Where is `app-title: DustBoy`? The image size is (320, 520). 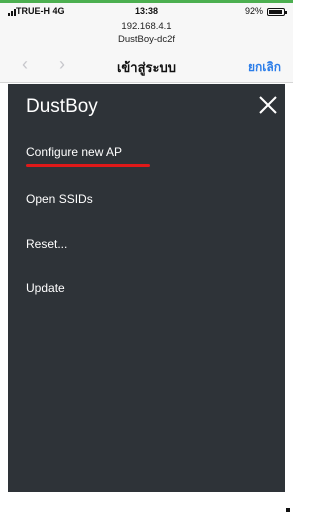 app-title: DustBoy is located at coordinates (62, 106).